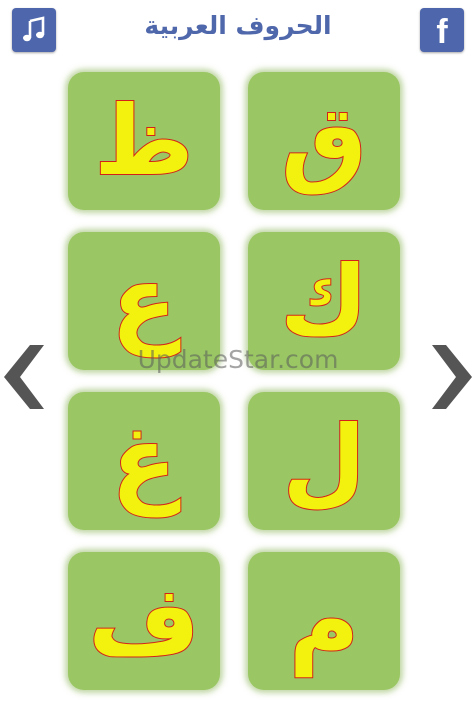 Image resolution: width=476 pixels, height=716 pixels. I want to click on letter-tile-ghain: غ, so click(144, 461).